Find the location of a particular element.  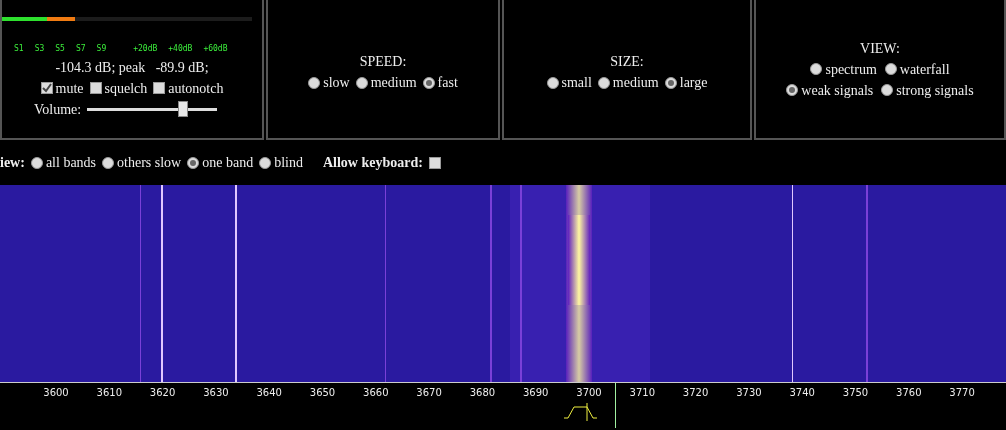

meter-scale-label: S1 is located at coordinates (19, 48).